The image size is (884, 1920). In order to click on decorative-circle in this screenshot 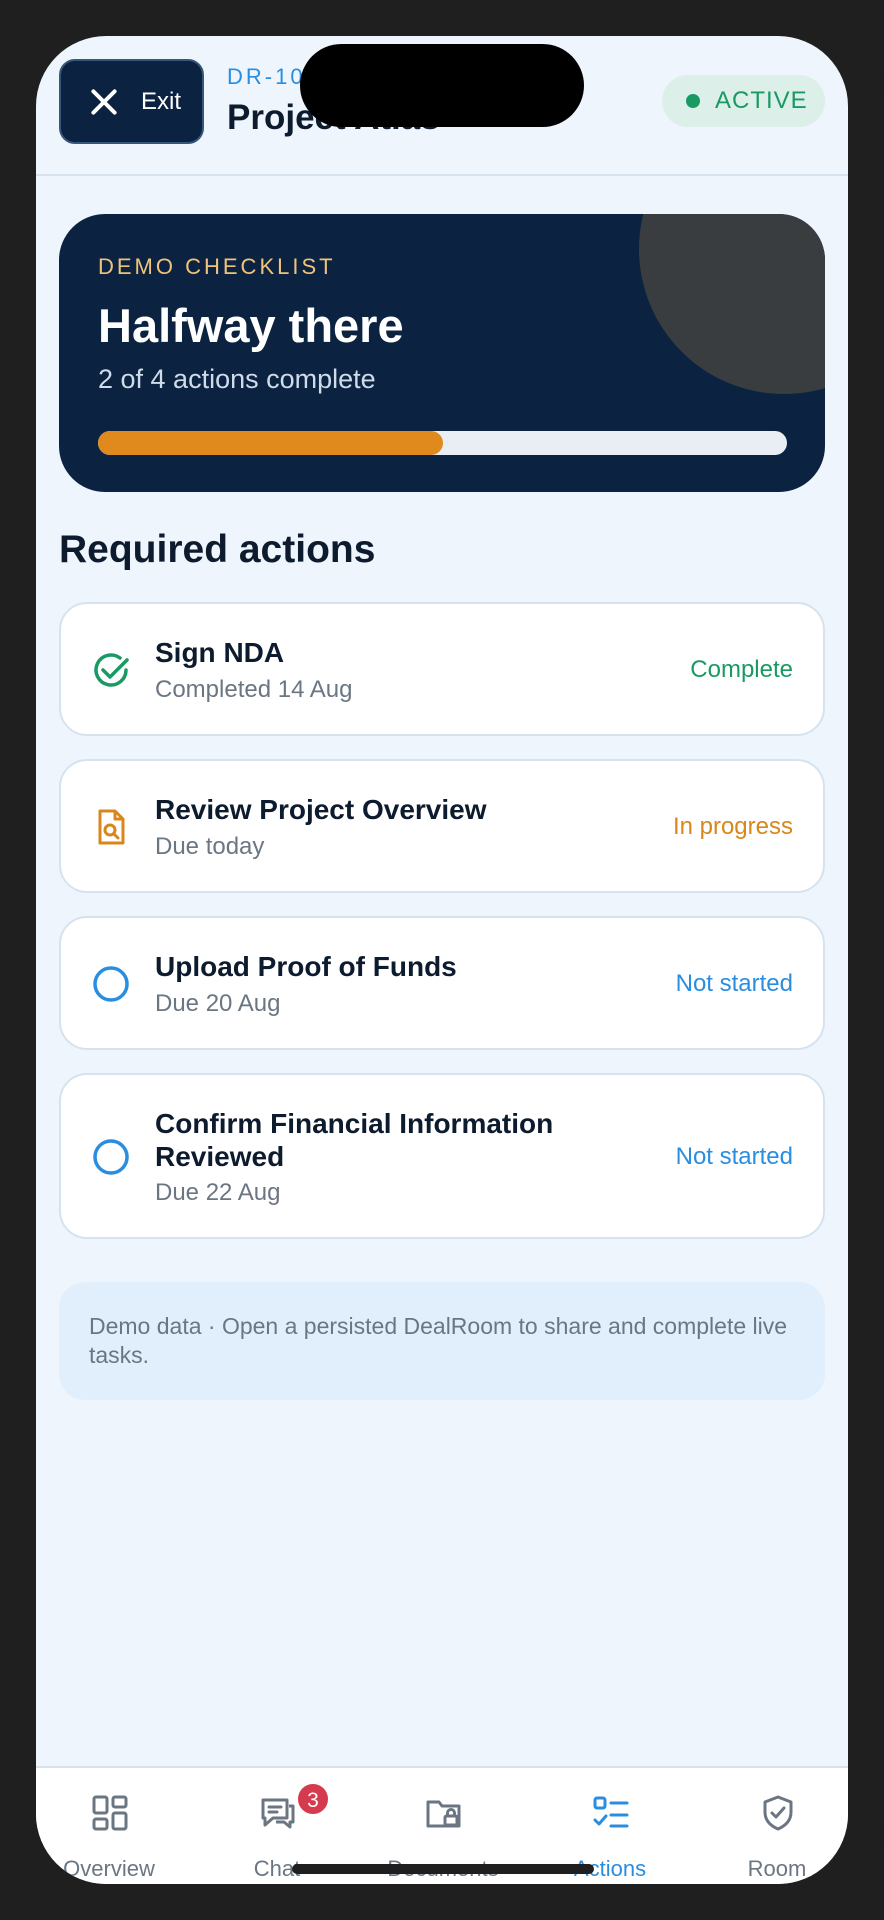, I will do `click(732, 304)`.